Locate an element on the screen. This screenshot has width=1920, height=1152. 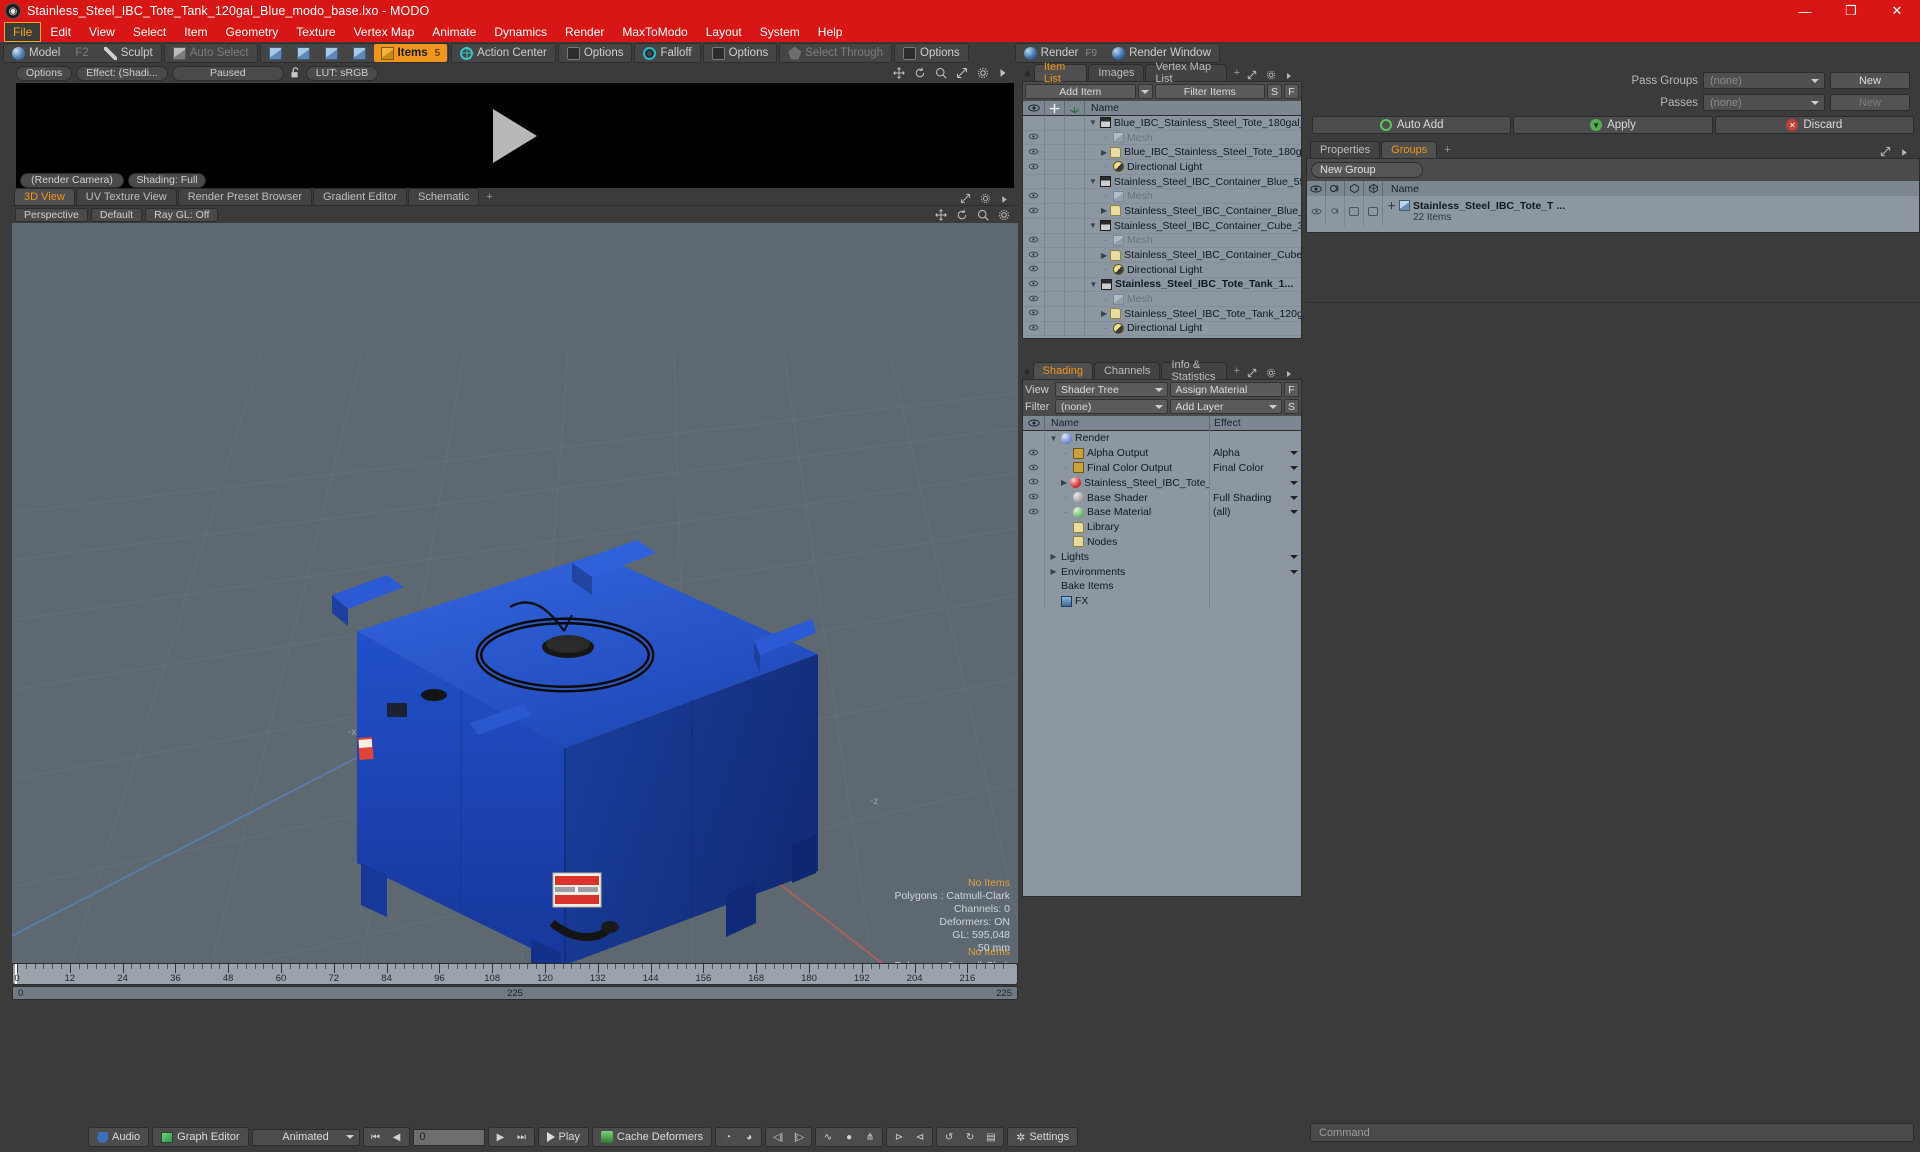
filter-selector: (none) is located at coordinates (1111, 406).